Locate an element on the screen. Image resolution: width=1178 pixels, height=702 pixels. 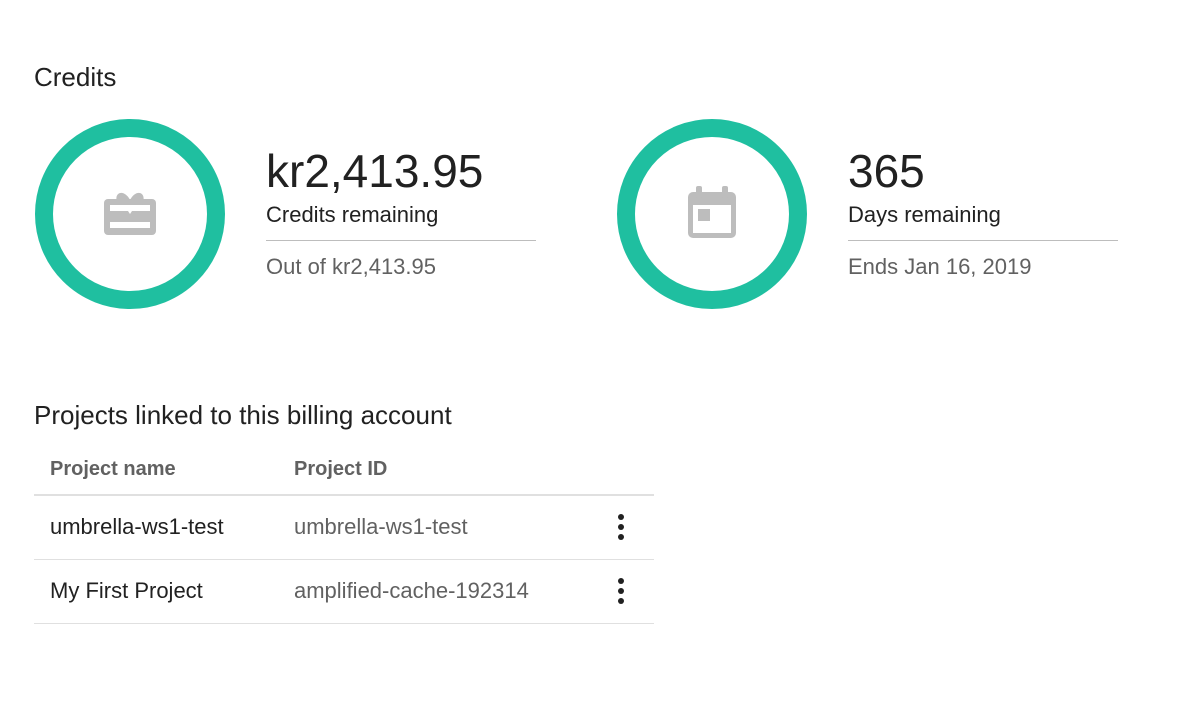
table-row: My First Project amplified-cache-192314 is located at coordinates (344, 592).